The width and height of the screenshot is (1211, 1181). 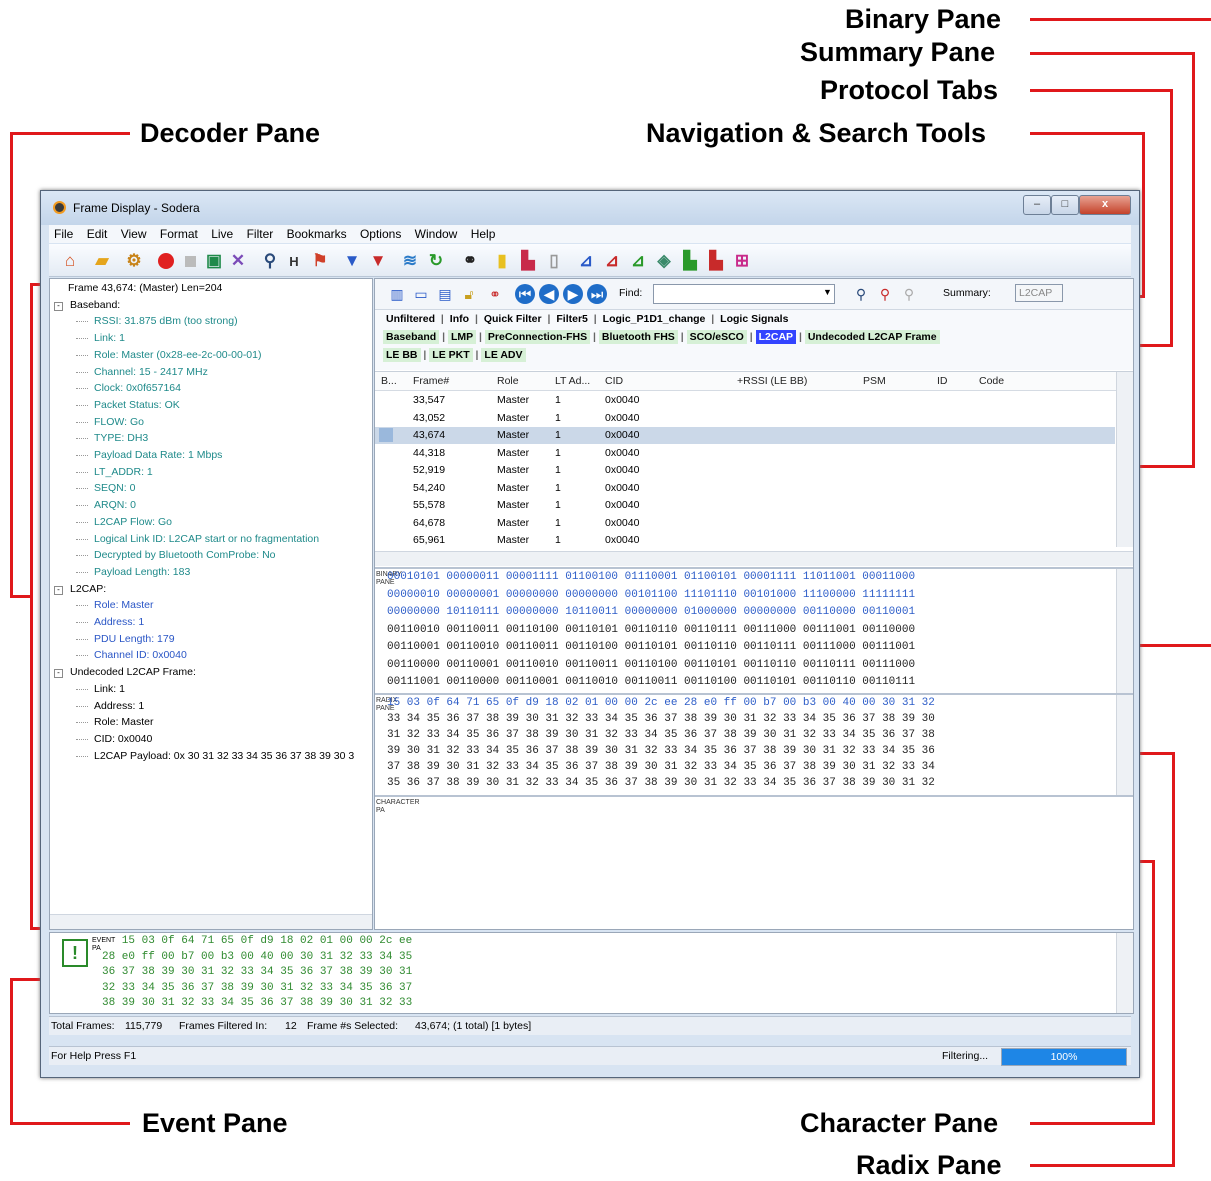 I want to click on summary-row: 44,318 Master 1 0x0040, so click(x=745, y=453).